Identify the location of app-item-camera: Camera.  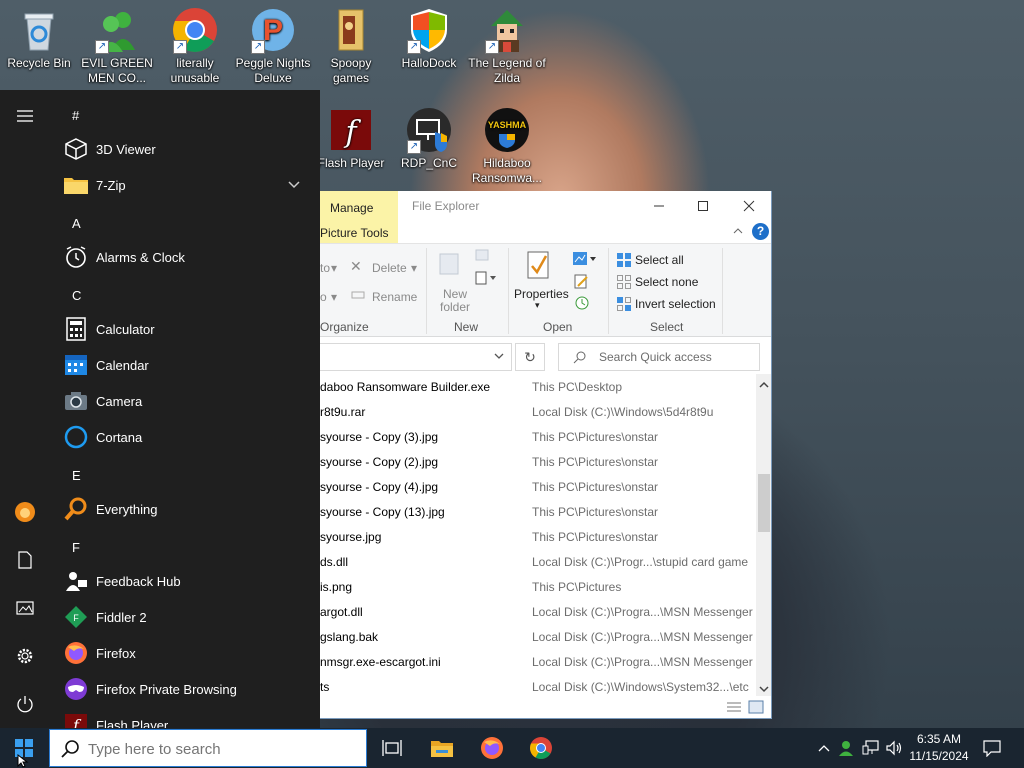
(181, 401).